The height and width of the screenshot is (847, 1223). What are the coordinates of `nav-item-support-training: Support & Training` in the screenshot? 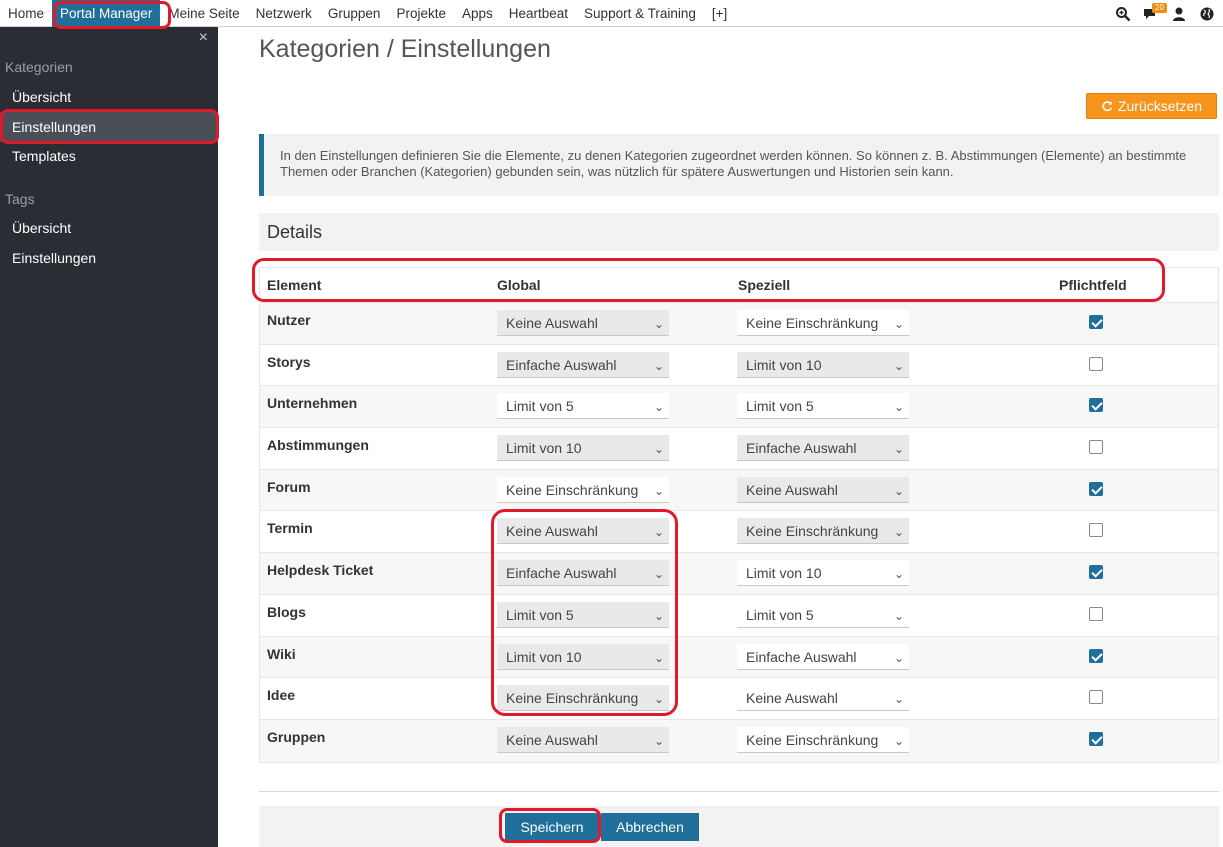 It's located at (640, 13).